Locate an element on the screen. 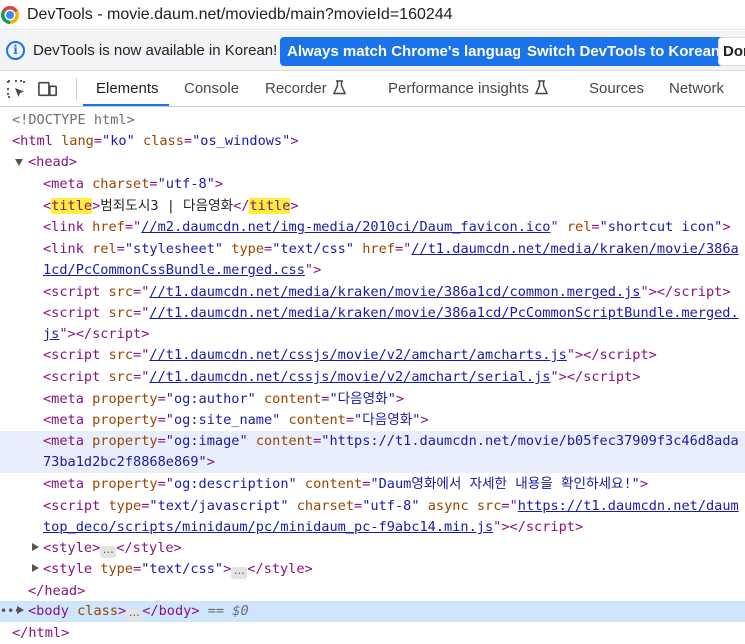  active-tab-indicator is located at coordinates (126, 105).